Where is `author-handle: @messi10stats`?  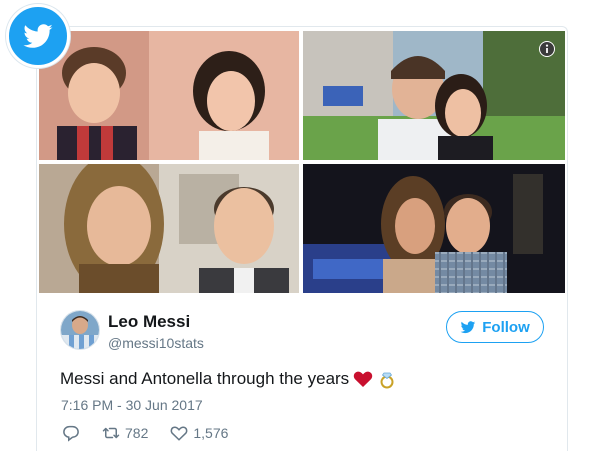 author-handle: @messi10stats is located at coordinates (156, 343).